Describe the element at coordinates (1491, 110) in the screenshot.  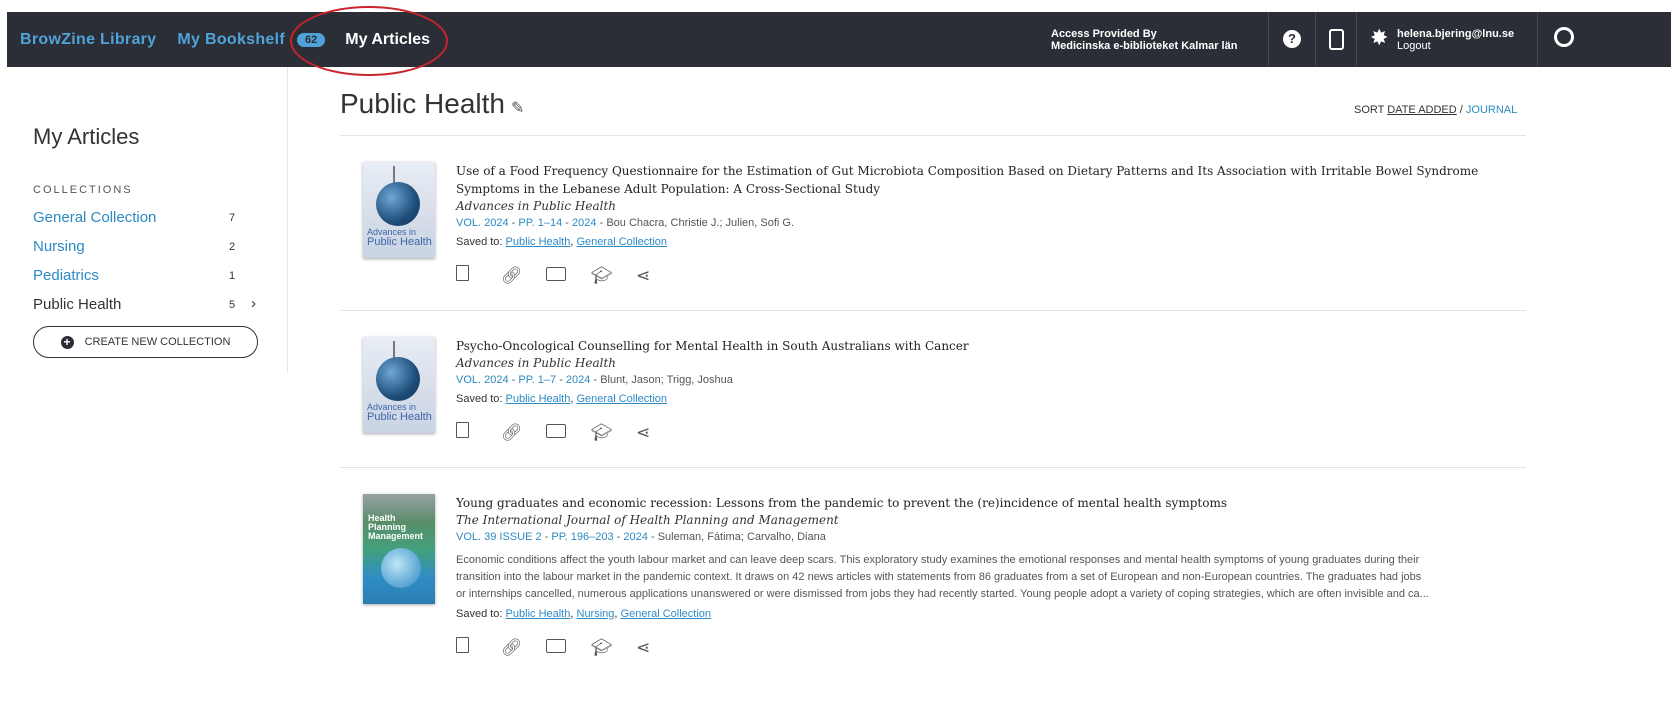
I see `sort-journal: JOURNAL` at that location.